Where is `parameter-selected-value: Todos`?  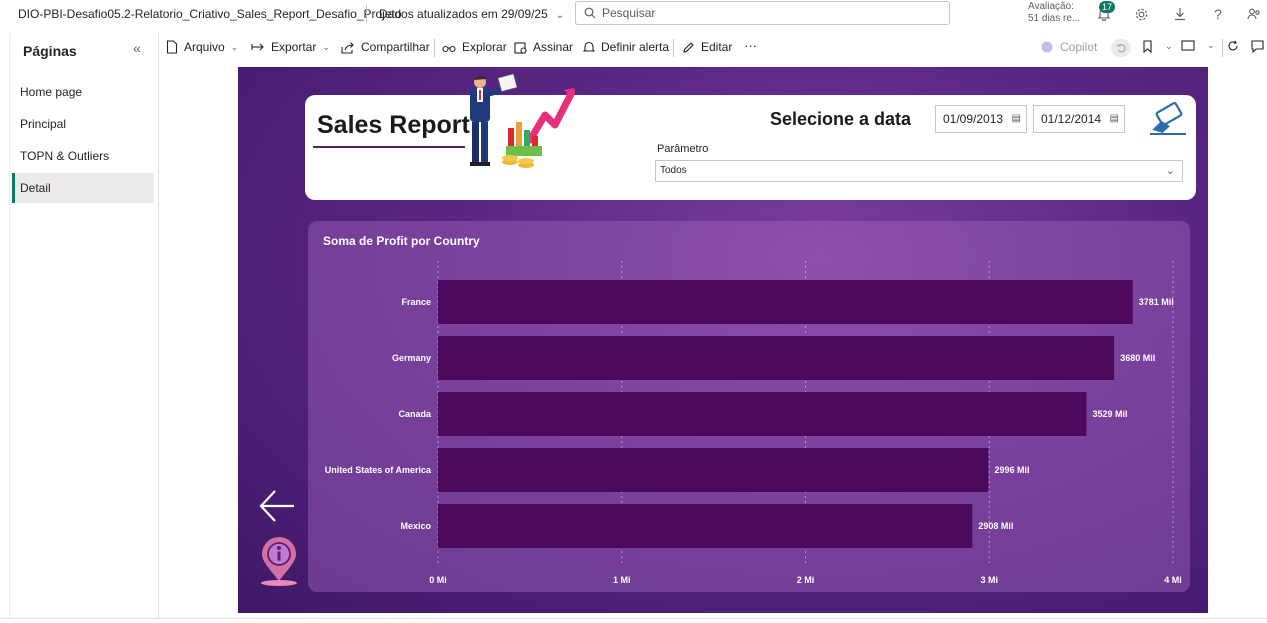 parameter-selected-value: Todos is located at coordinates (673, 170).